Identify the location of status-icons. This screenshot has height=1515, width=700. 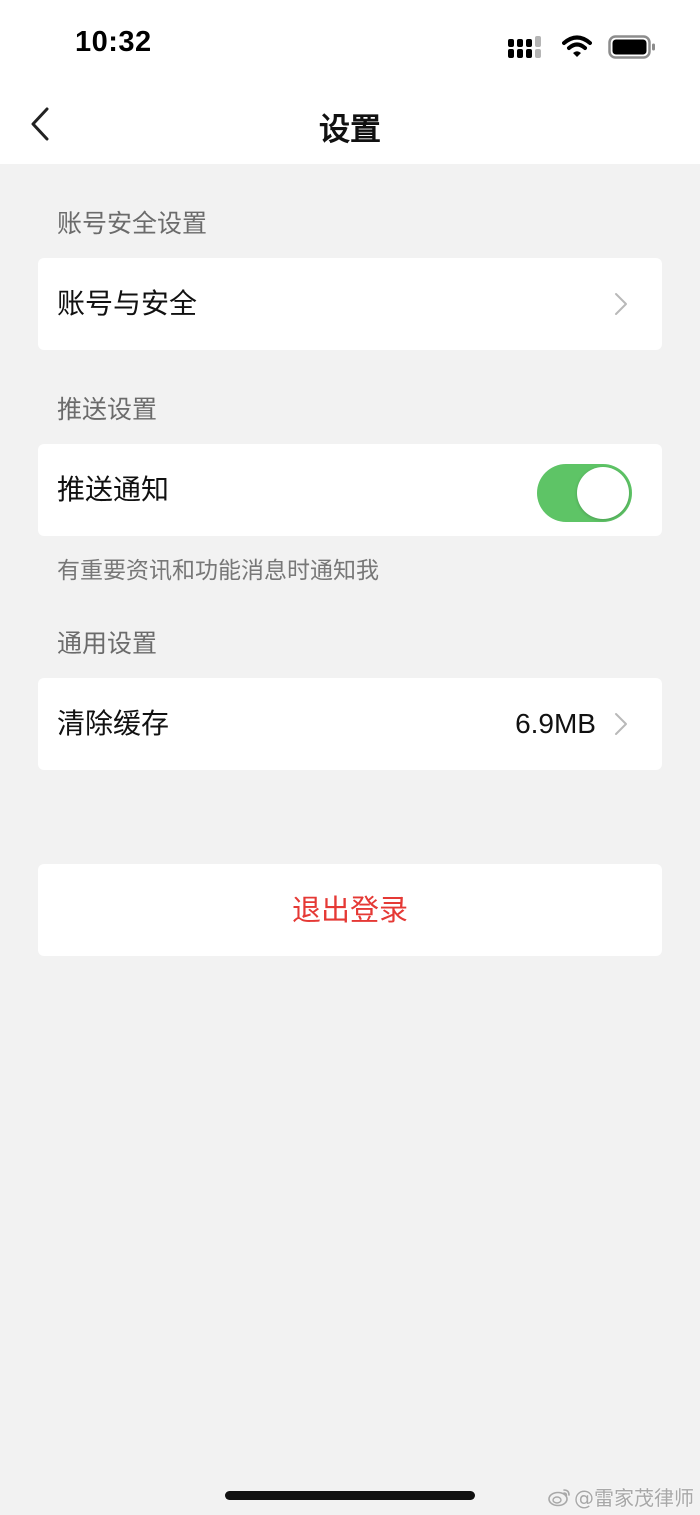
(582, 47).